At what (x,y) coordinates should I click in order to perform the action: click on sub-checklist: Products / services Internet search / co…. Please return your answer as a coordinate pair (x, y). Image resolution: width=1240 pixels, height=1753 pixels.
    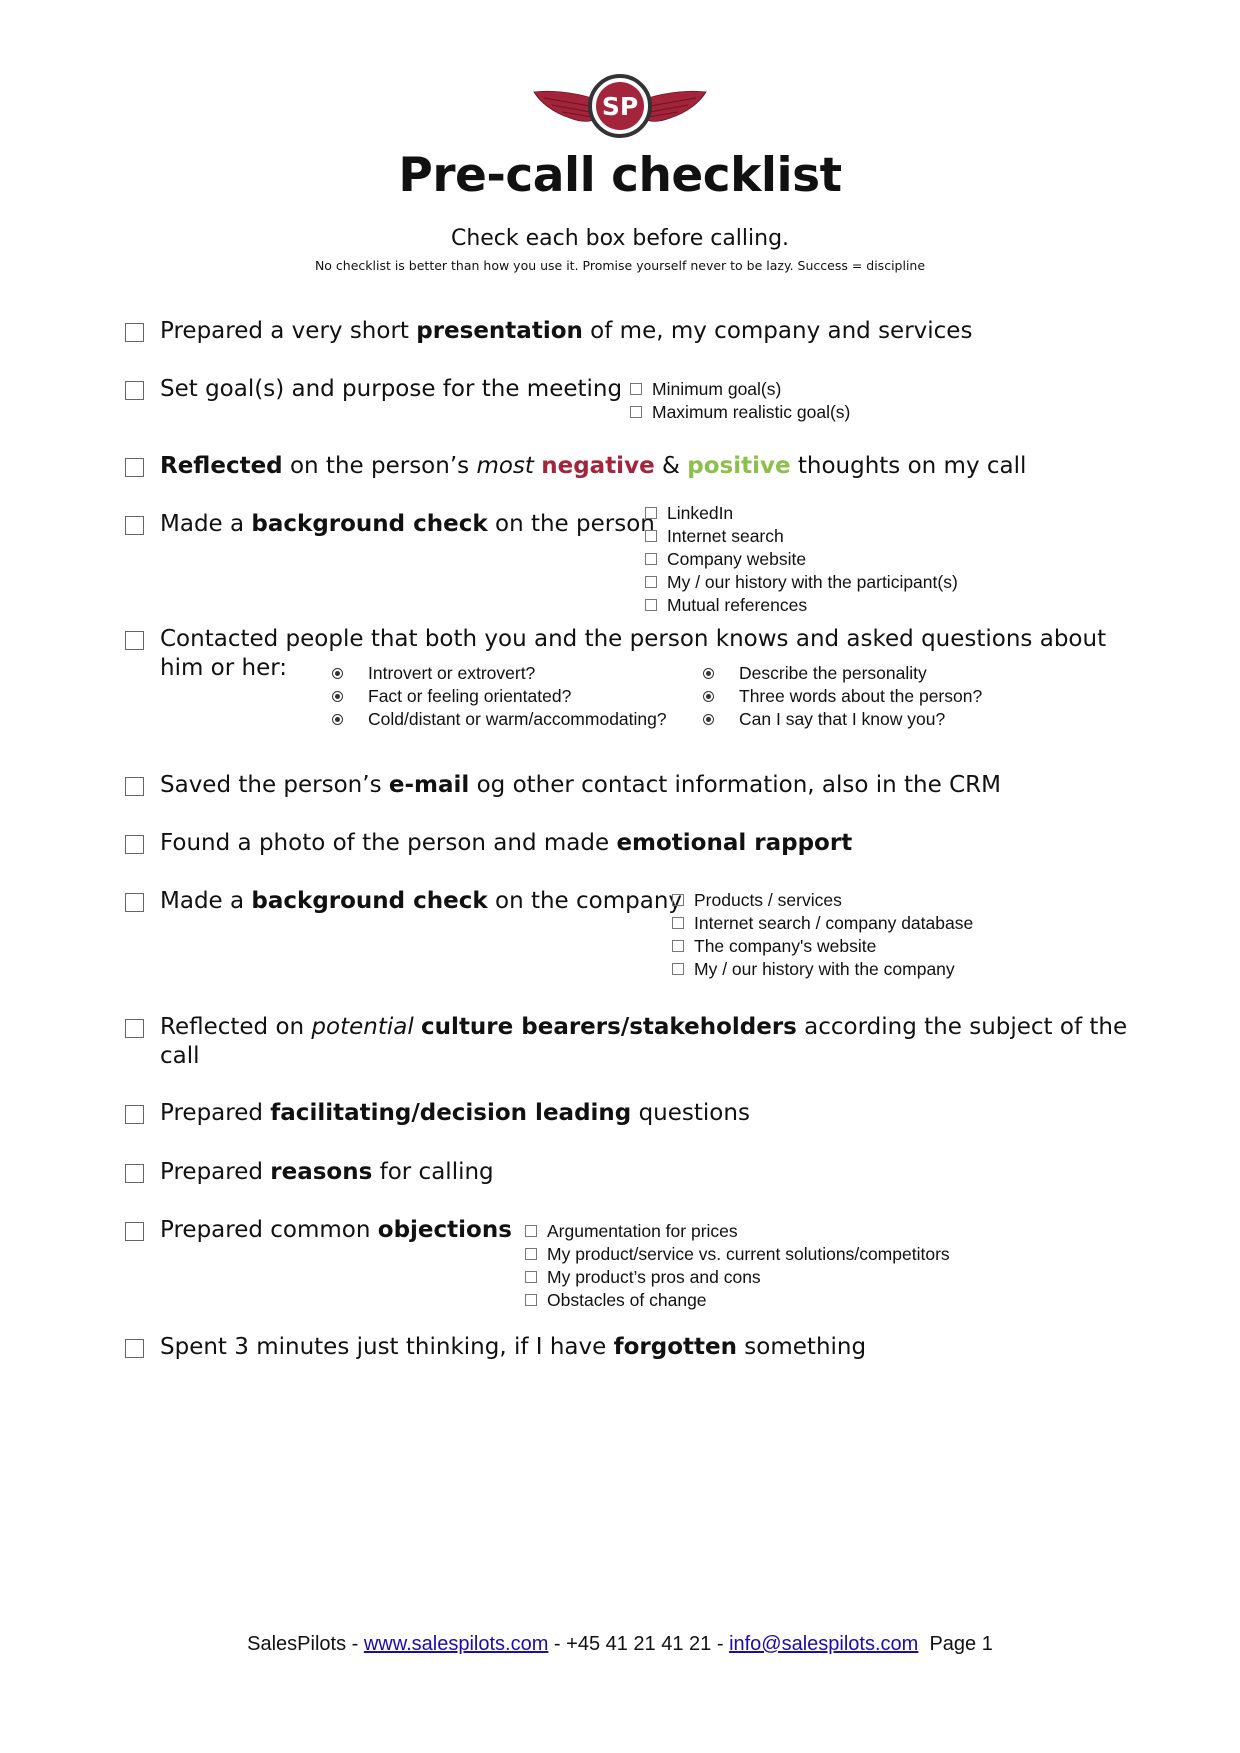
    Looking at the image, I should click on (822, 935).